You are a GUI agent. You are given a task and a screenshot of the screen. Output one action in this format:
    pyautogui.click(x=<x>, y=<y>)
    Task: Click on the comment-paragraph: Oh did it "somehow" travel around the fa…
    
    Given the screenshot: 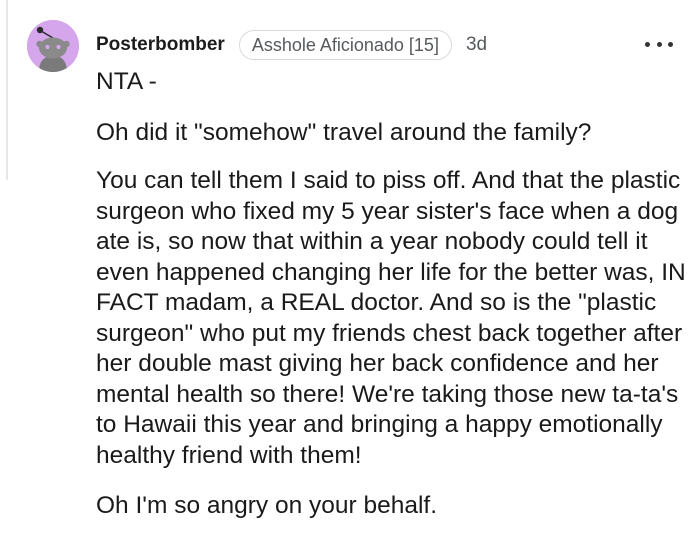 What is the action you would take?
    pyautogui.click(x=344, y=132)
    